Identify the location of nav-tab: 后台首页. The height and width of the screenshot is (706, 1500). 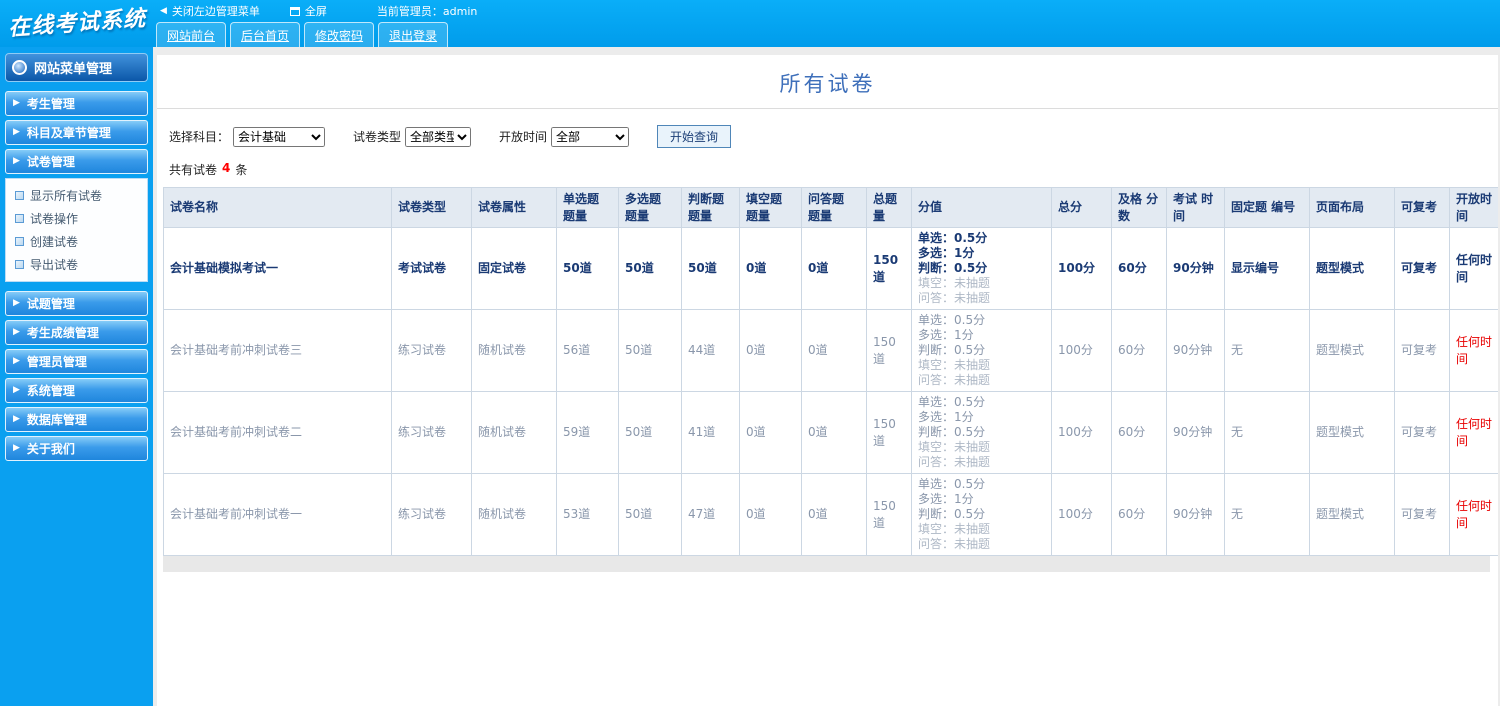
(265, 34).